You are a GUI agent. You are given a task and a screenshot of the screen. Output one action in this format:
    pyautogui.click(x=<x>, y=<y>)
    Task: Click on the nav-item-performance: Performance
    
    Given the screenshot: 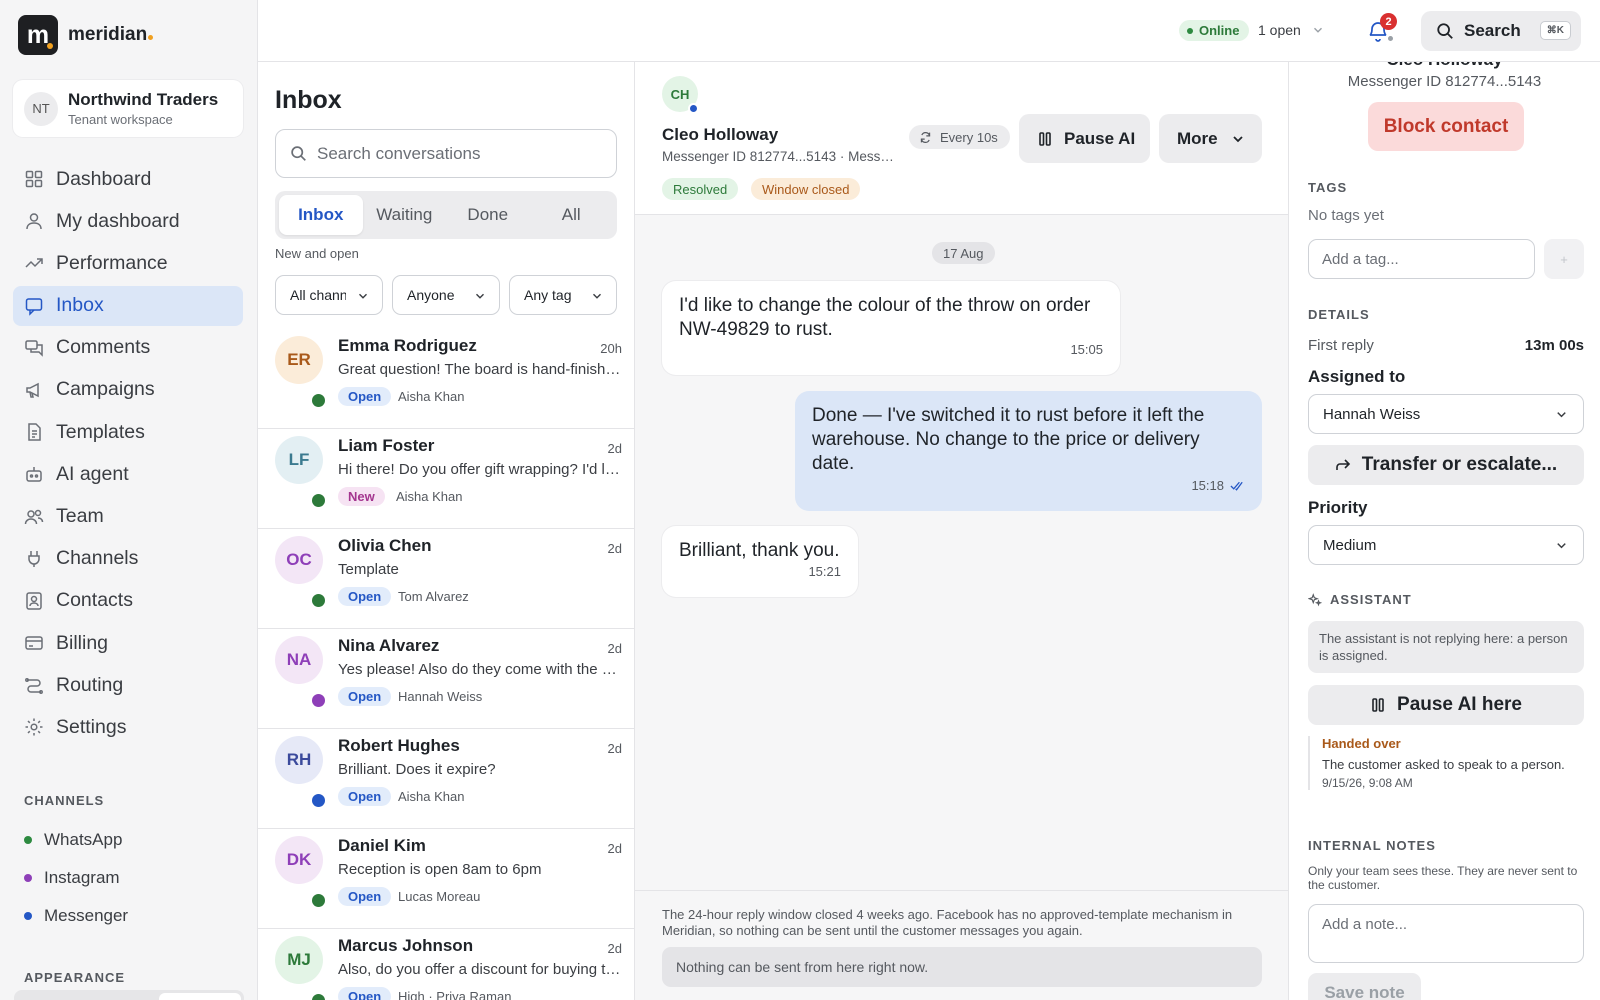 What is the action you would take?
    pyautogui.click(x=128, y=263)
    